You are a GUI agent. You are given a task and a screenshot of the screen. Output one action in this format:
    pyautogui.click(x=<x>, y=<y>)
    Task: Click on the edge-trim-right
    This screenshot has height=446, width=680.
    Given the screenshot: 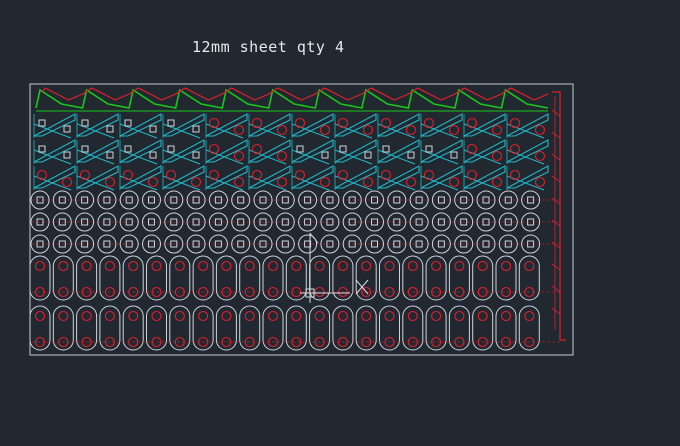 What is the action you would take?
    pyautogui.click(x=559, y=216)
    